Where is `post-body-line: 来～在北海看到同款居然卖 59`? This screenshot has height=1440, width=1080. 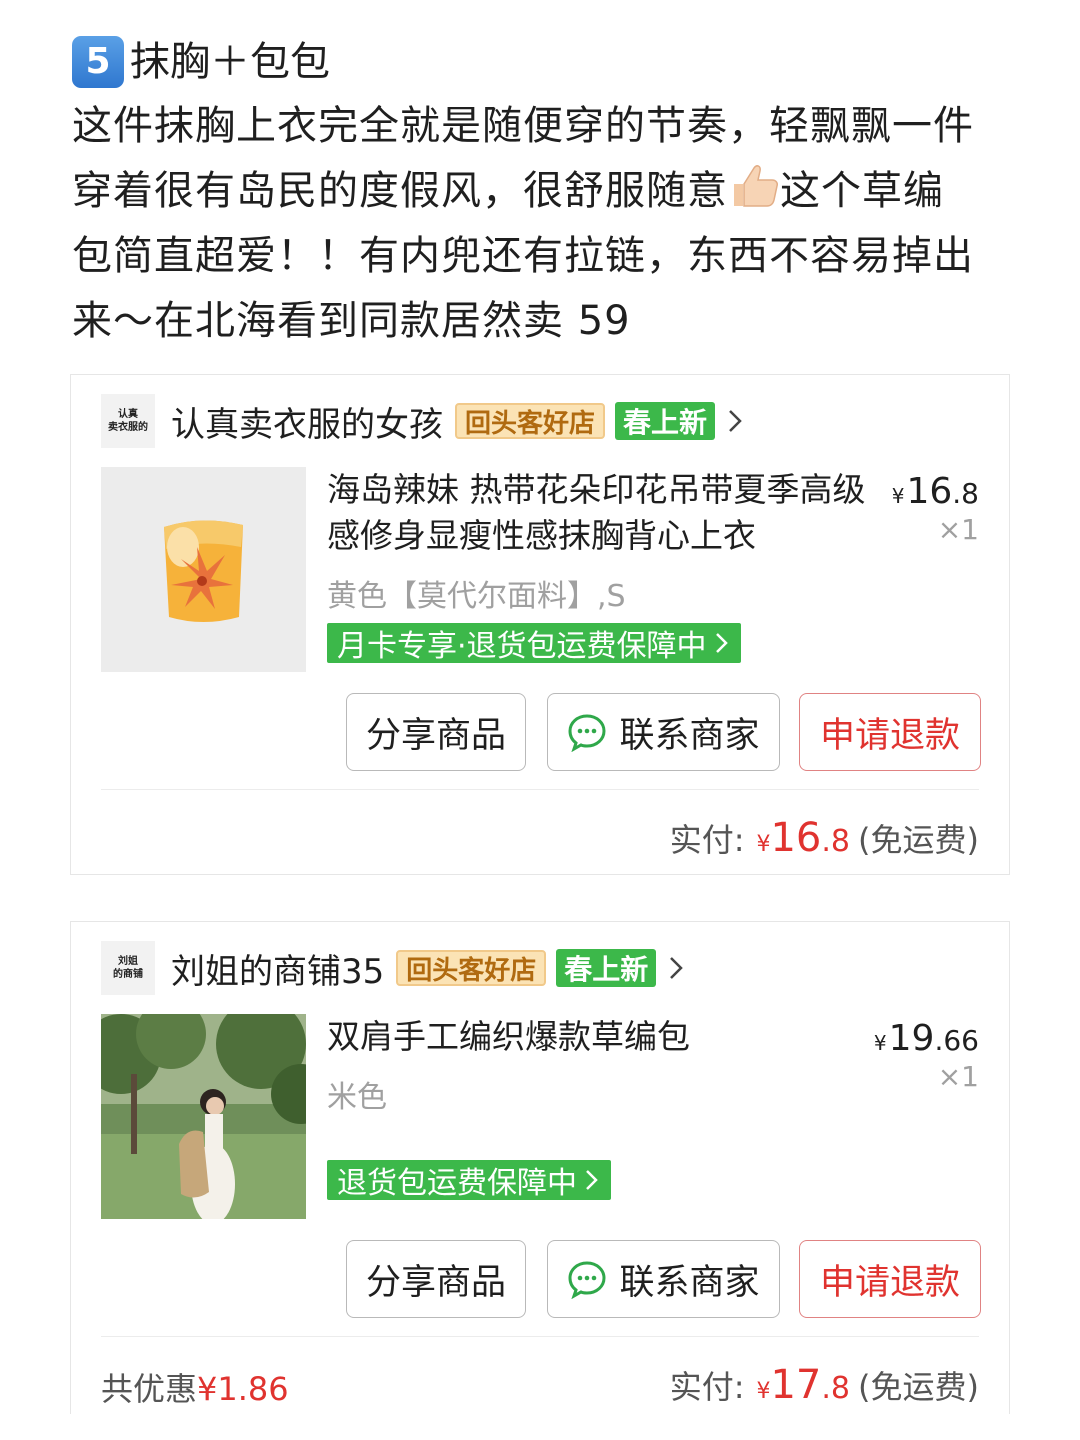
post-body-line: 来～在北海看到同款居然卖 59 is located at coordinates (351, 321).